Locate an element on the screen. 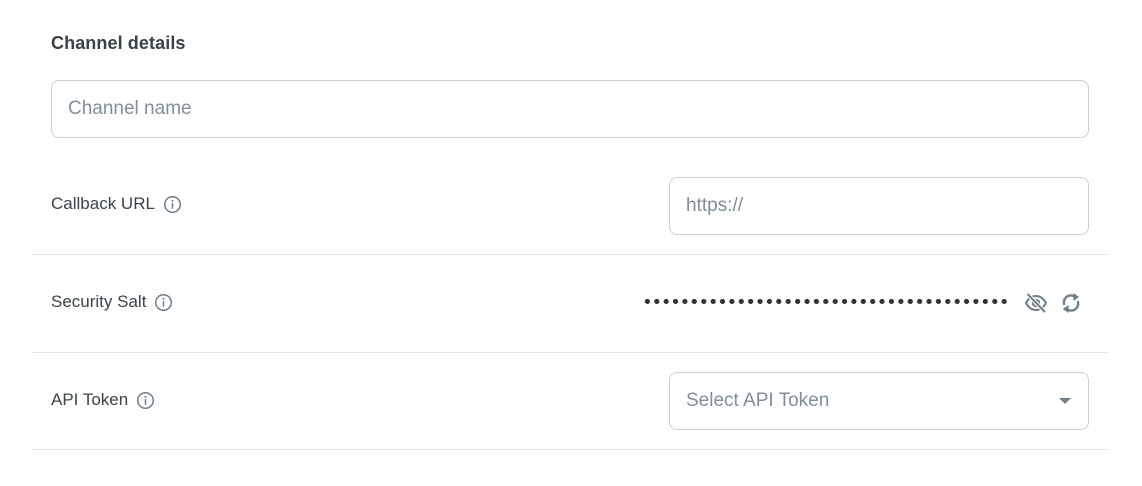 The height and width of the screenshot is (486, 1142). eye-off-icon is located at coordinates (1036, 303).